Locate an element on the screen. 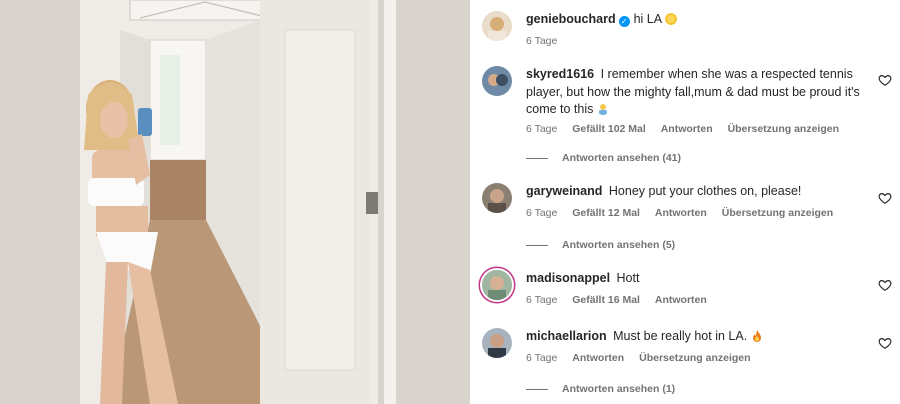 The width and height of the screenshot is (900, 404). comment-likes: Gefällt 16 Mal is located at coordinates (606, 300).